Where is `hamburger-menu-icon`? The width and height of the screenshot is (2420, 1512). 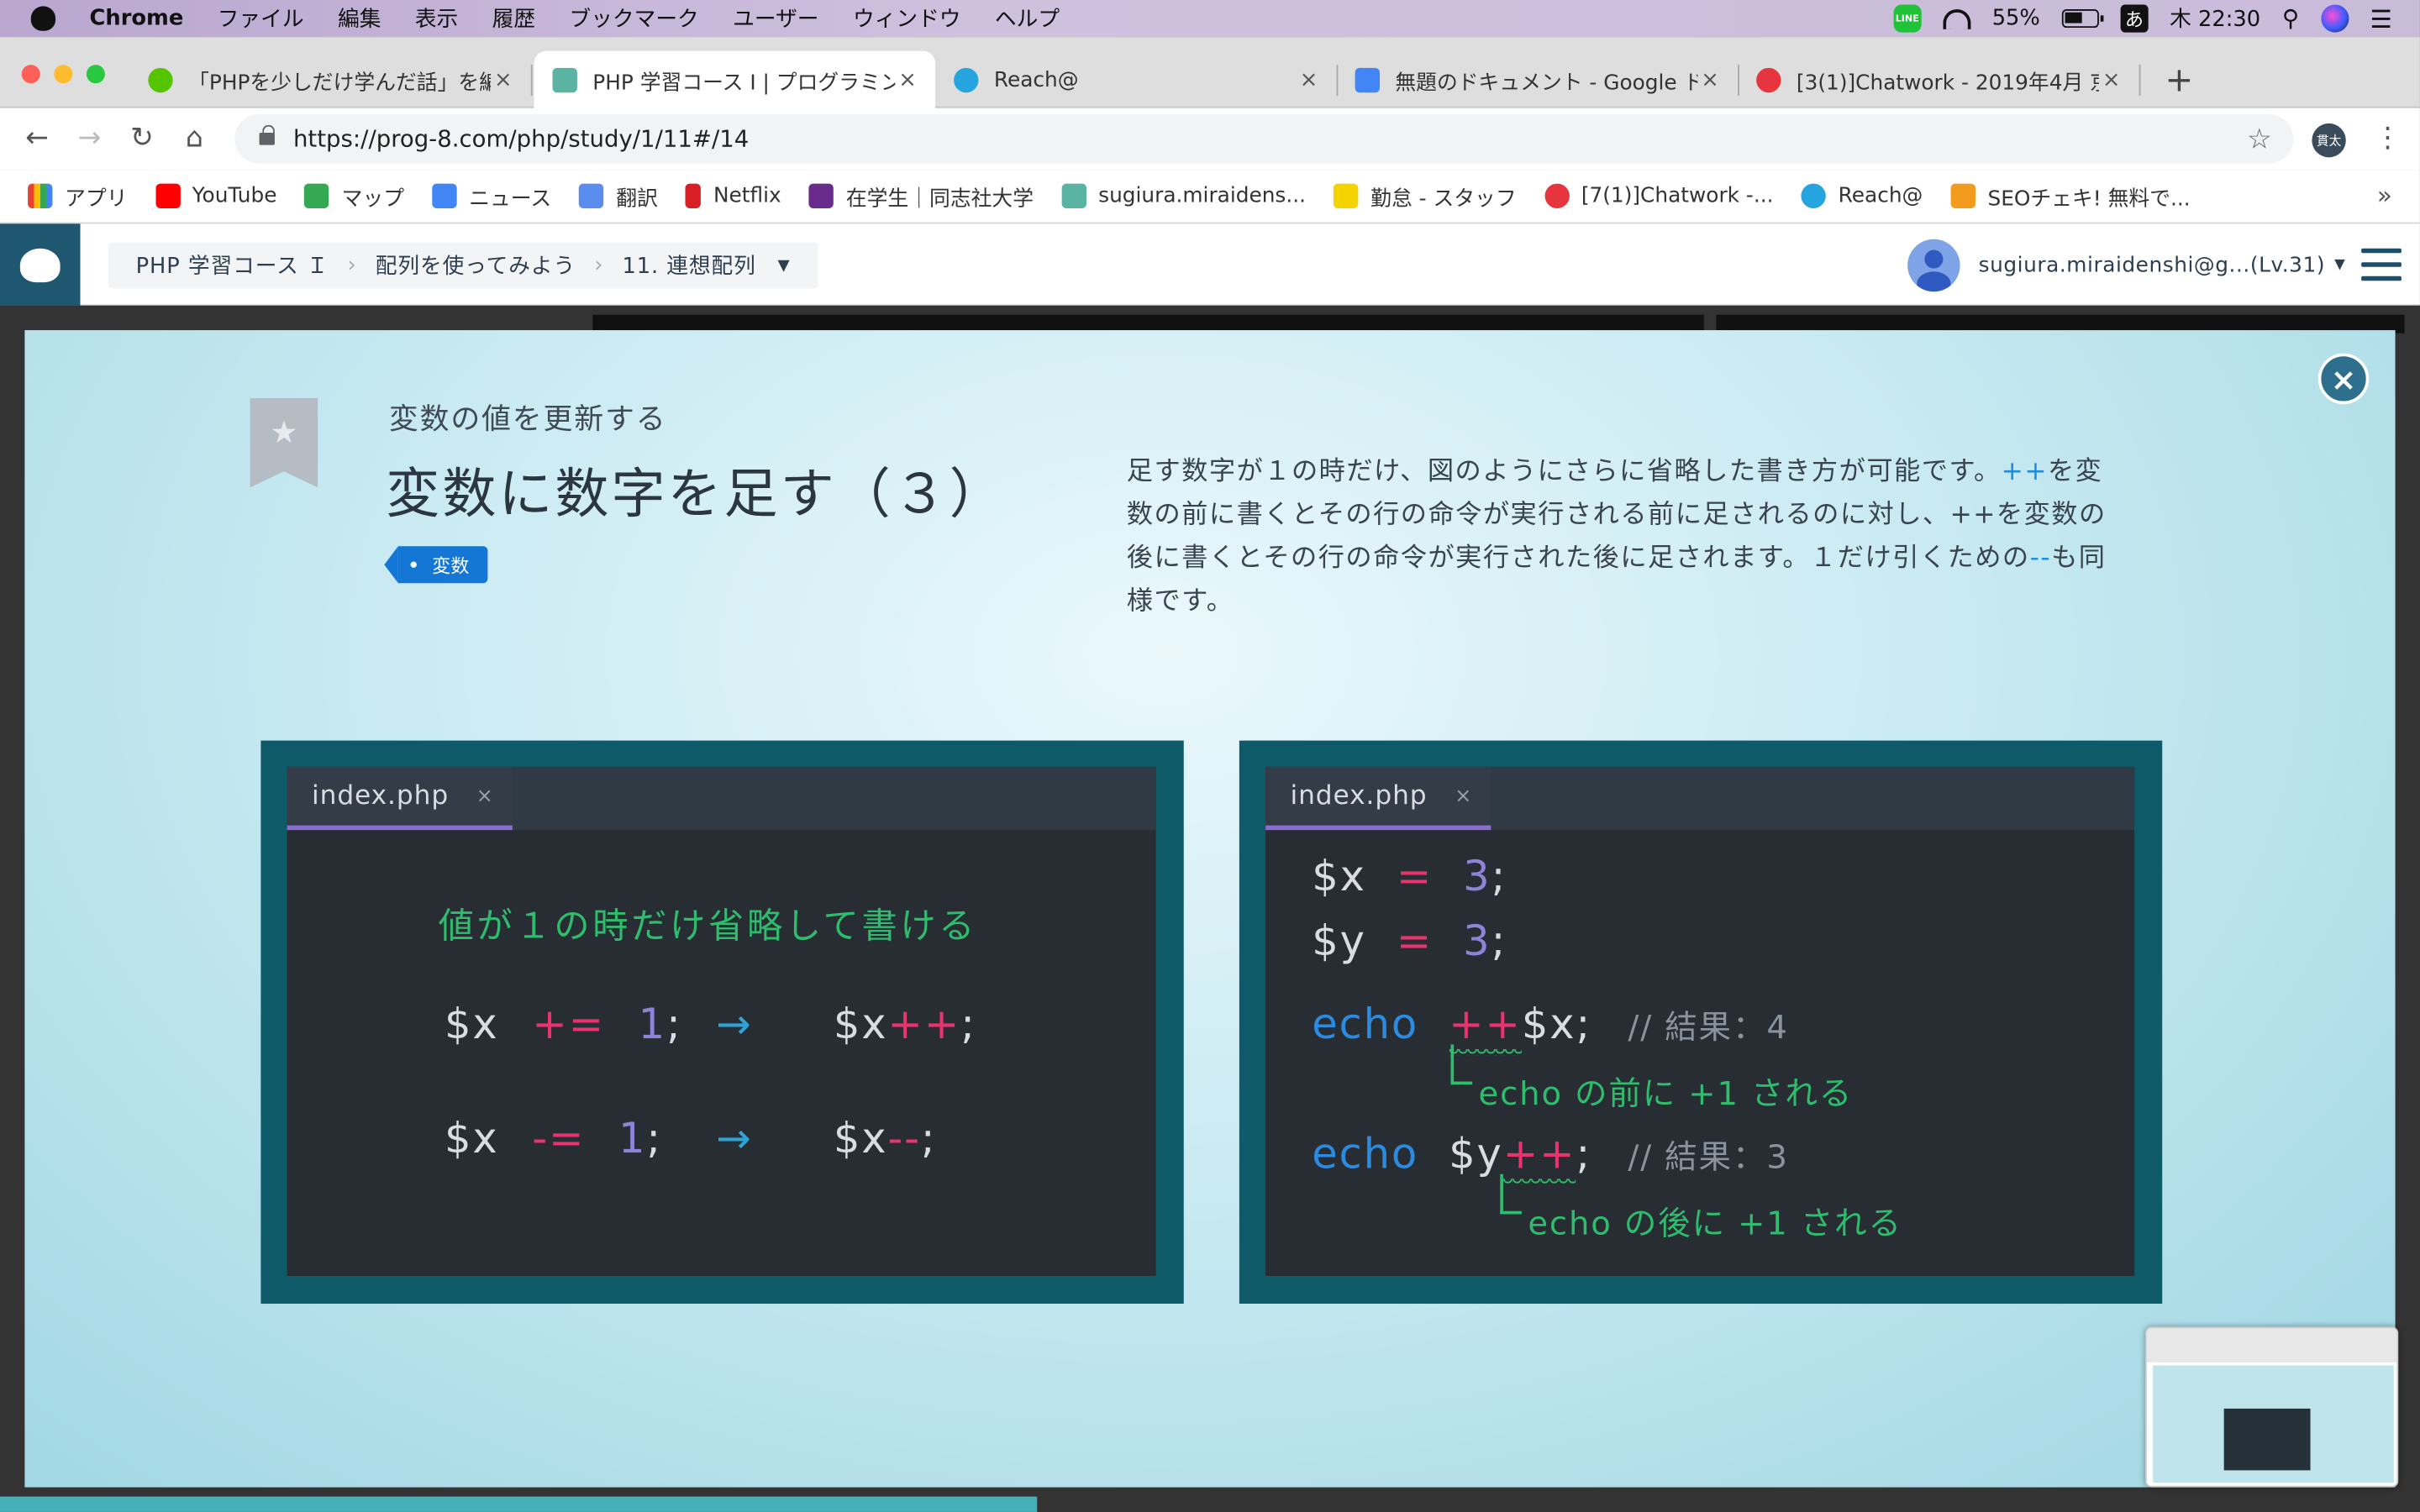
hamburger-menu-icon is located at coordinates (2382, 265).